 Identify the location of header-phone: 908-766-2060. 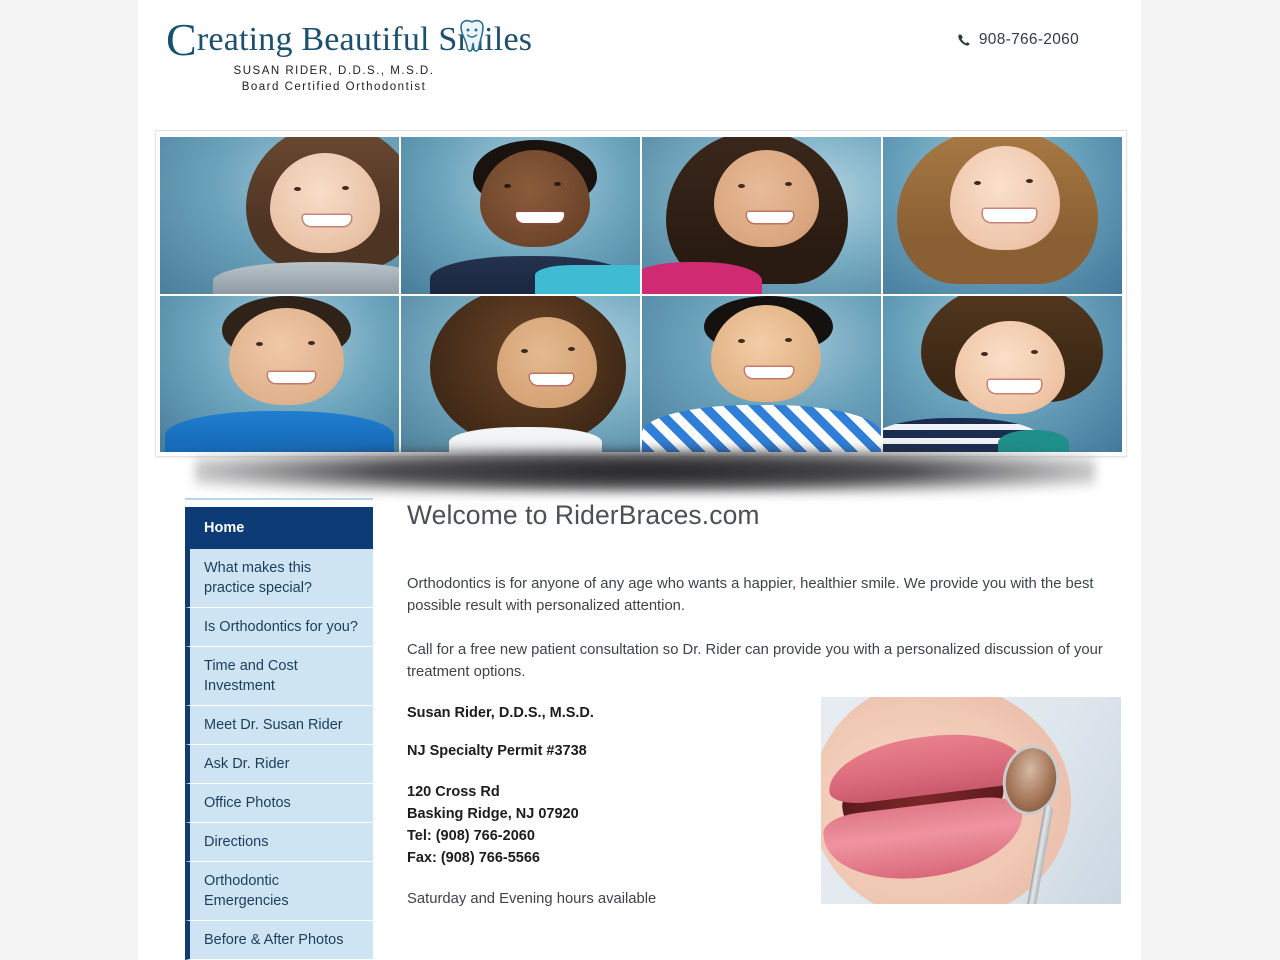
(1018, 40).